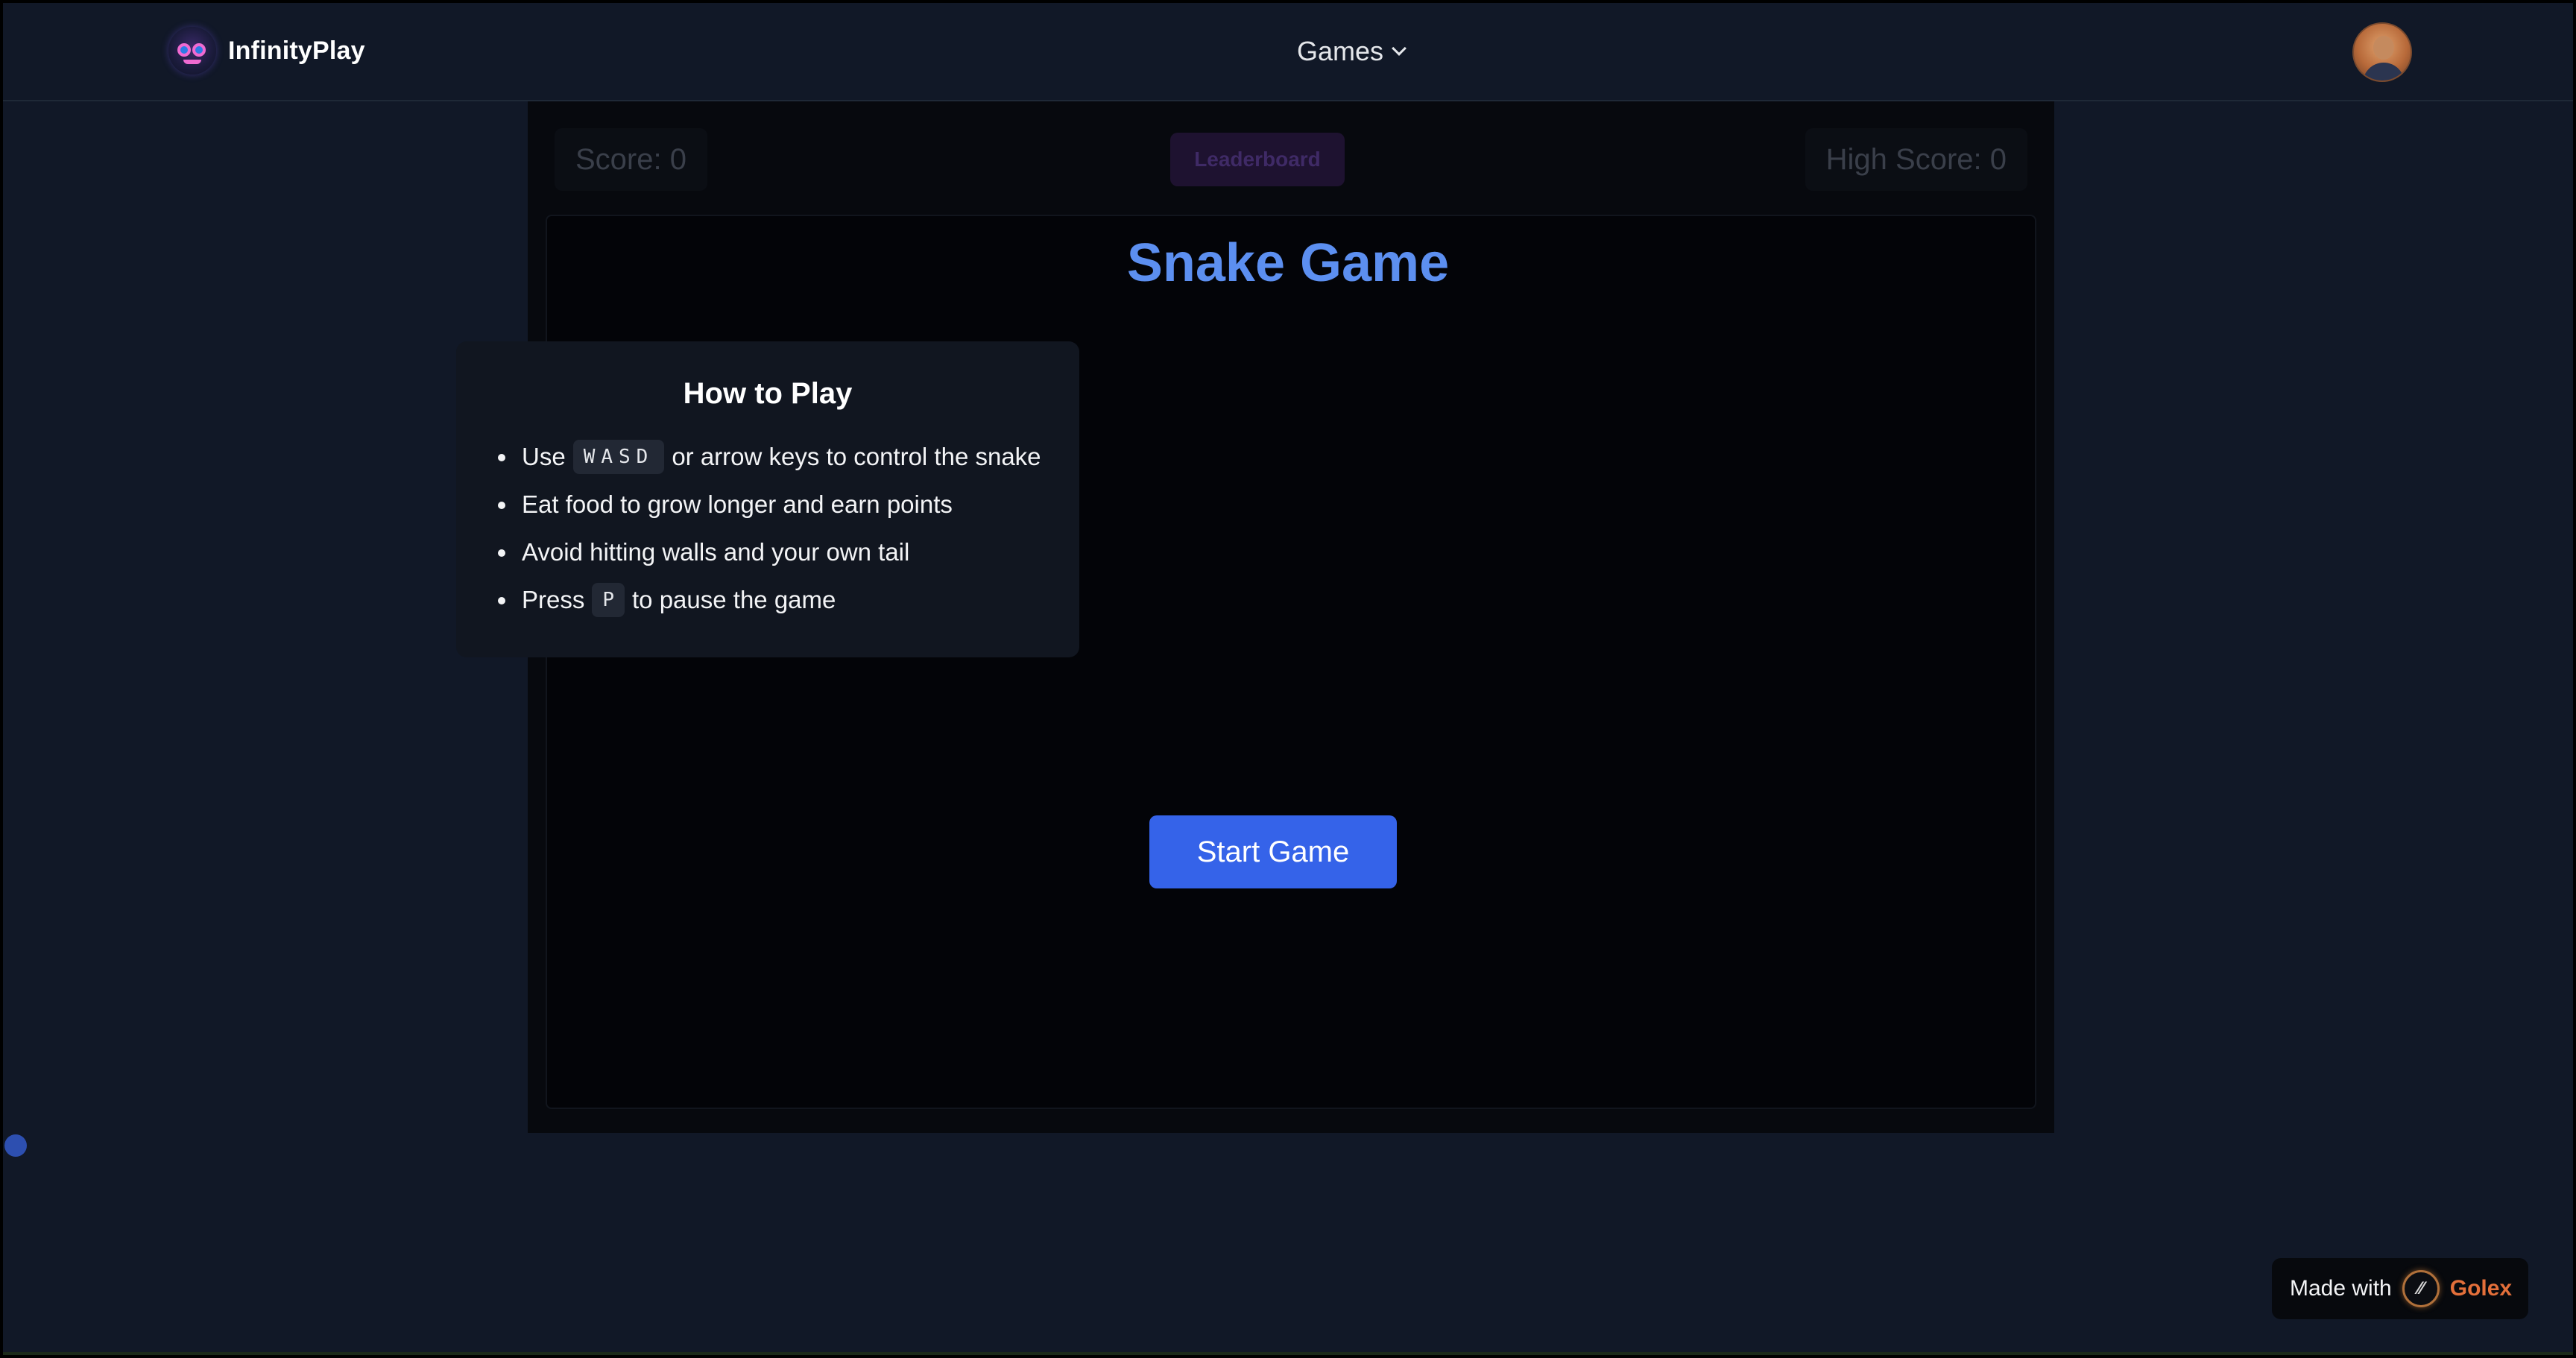  What do you see at coordinates (737, 504) in the screenshot?
I see `instruction-text: Eat food to grow longer and earn points` at bounding box center [737, 504].